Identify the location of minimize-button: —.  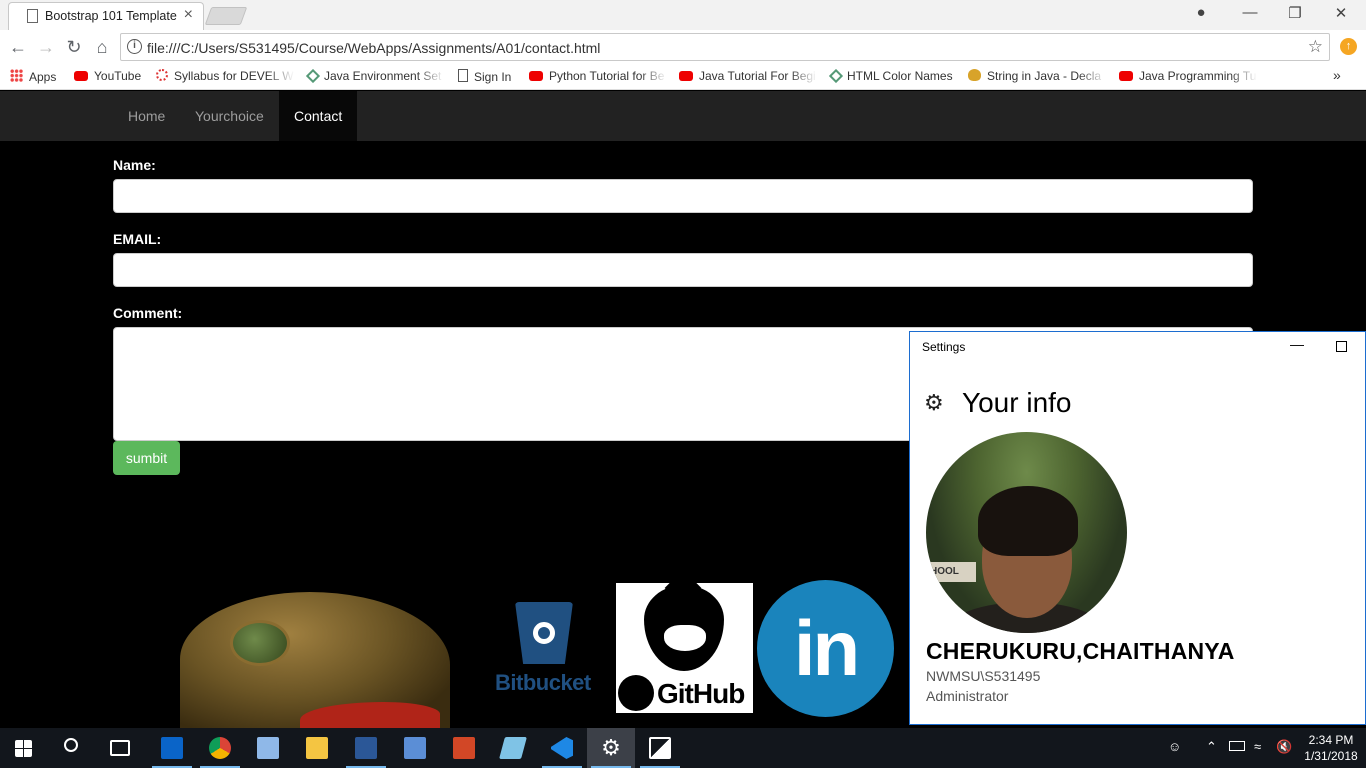
(1250, 12).